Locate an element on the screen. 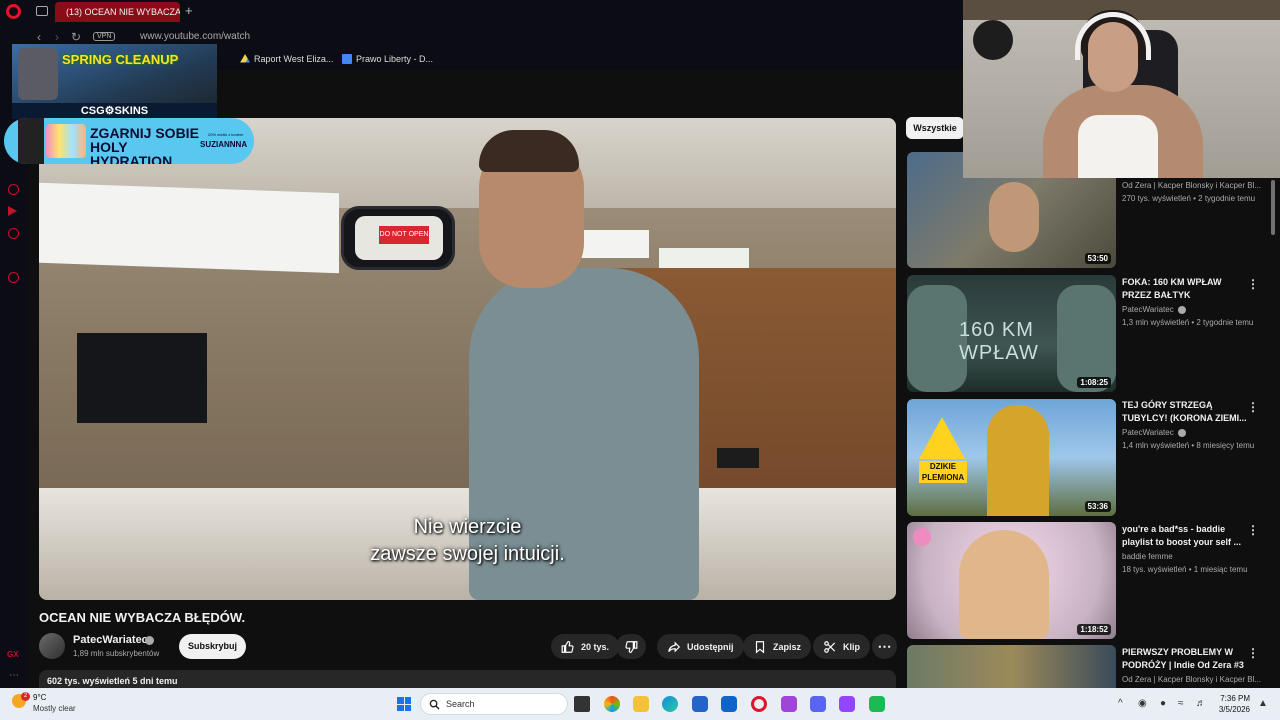  edge-icon is located at coordinates (670, 704).